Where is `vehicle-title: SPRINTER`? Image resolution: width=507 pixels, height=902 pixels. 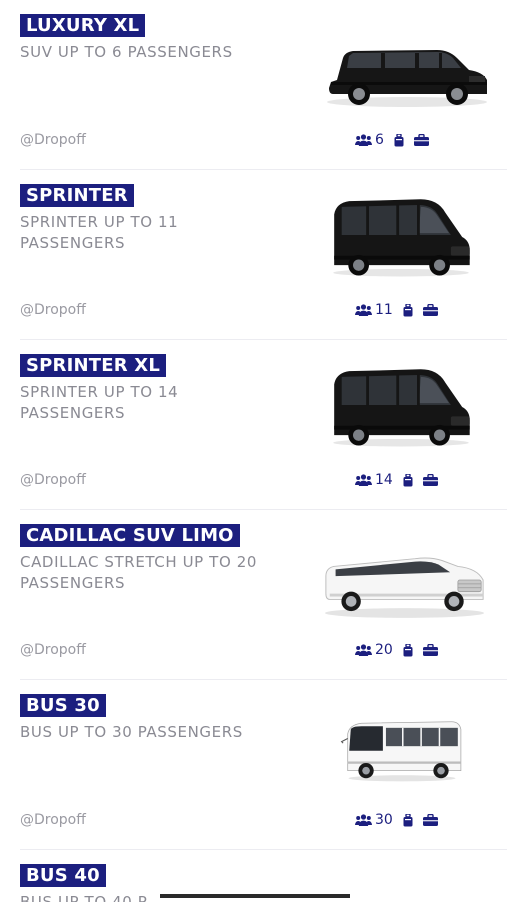 vehicle-title: SPRINTER is located at coordinates (77, 195).